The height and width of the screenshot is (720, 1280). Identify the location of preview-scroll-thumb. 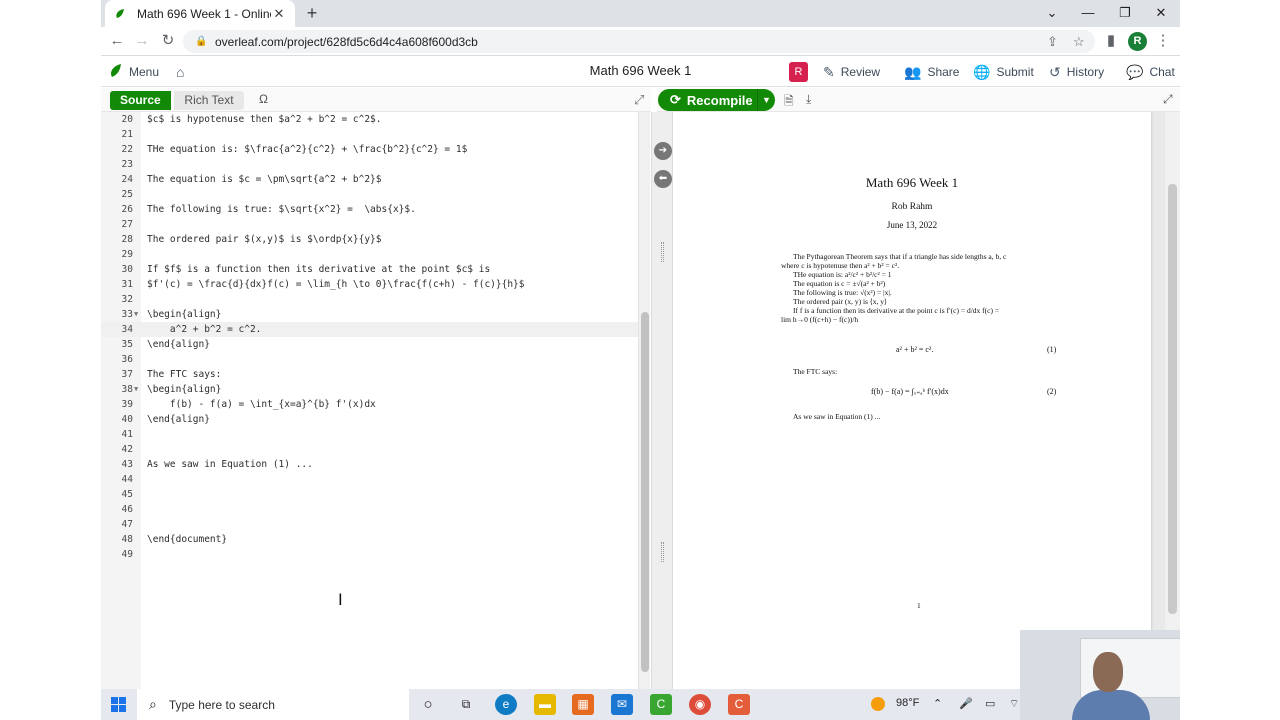
(1172, 399).